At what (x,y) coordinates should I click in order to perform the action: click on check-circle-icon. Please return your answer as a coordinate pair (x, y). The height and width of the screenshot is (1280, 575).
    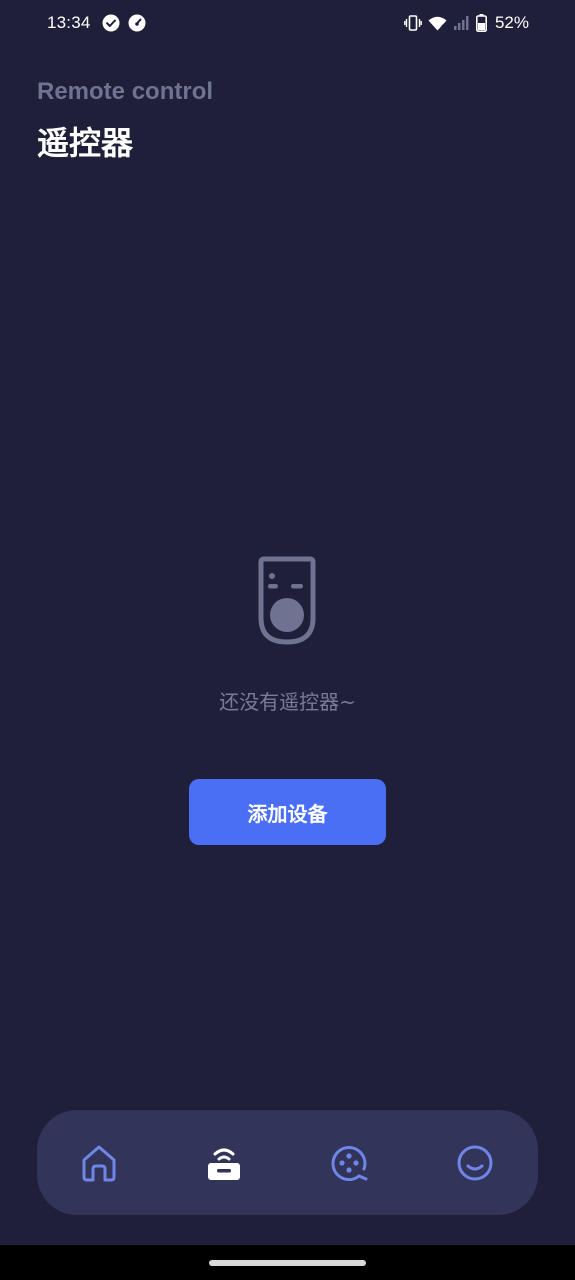
    Looking at the image, I should click on (111, 23).